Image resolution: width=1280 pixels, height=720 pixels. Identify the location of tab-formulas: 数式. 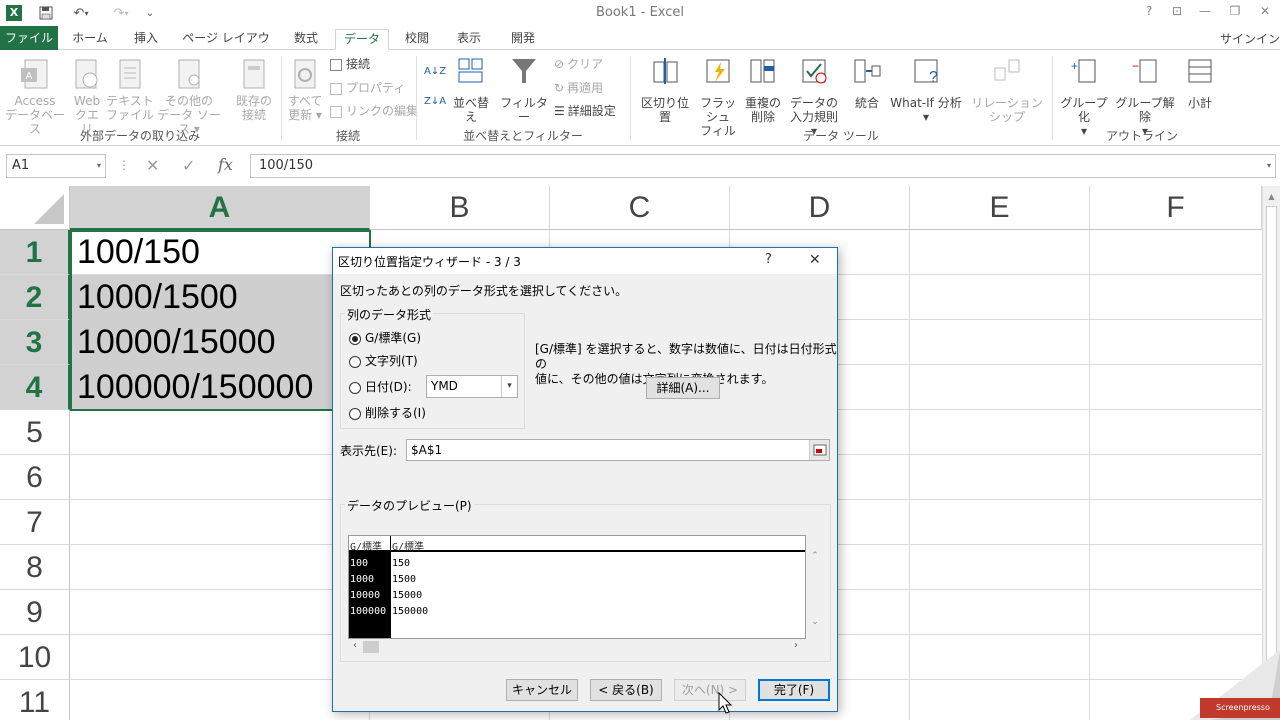
(306, 39).